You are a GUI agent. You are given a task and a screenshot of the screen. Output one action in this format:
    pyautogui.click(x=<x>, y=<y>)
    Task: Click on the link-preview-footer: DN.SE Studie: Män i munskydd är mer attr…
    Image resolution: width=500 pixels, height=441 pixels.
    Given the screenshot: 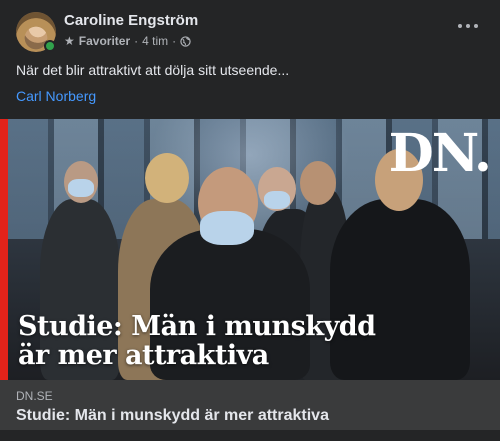 What is the action you would take?
    pyautogui.click(x=250, y=405)
    